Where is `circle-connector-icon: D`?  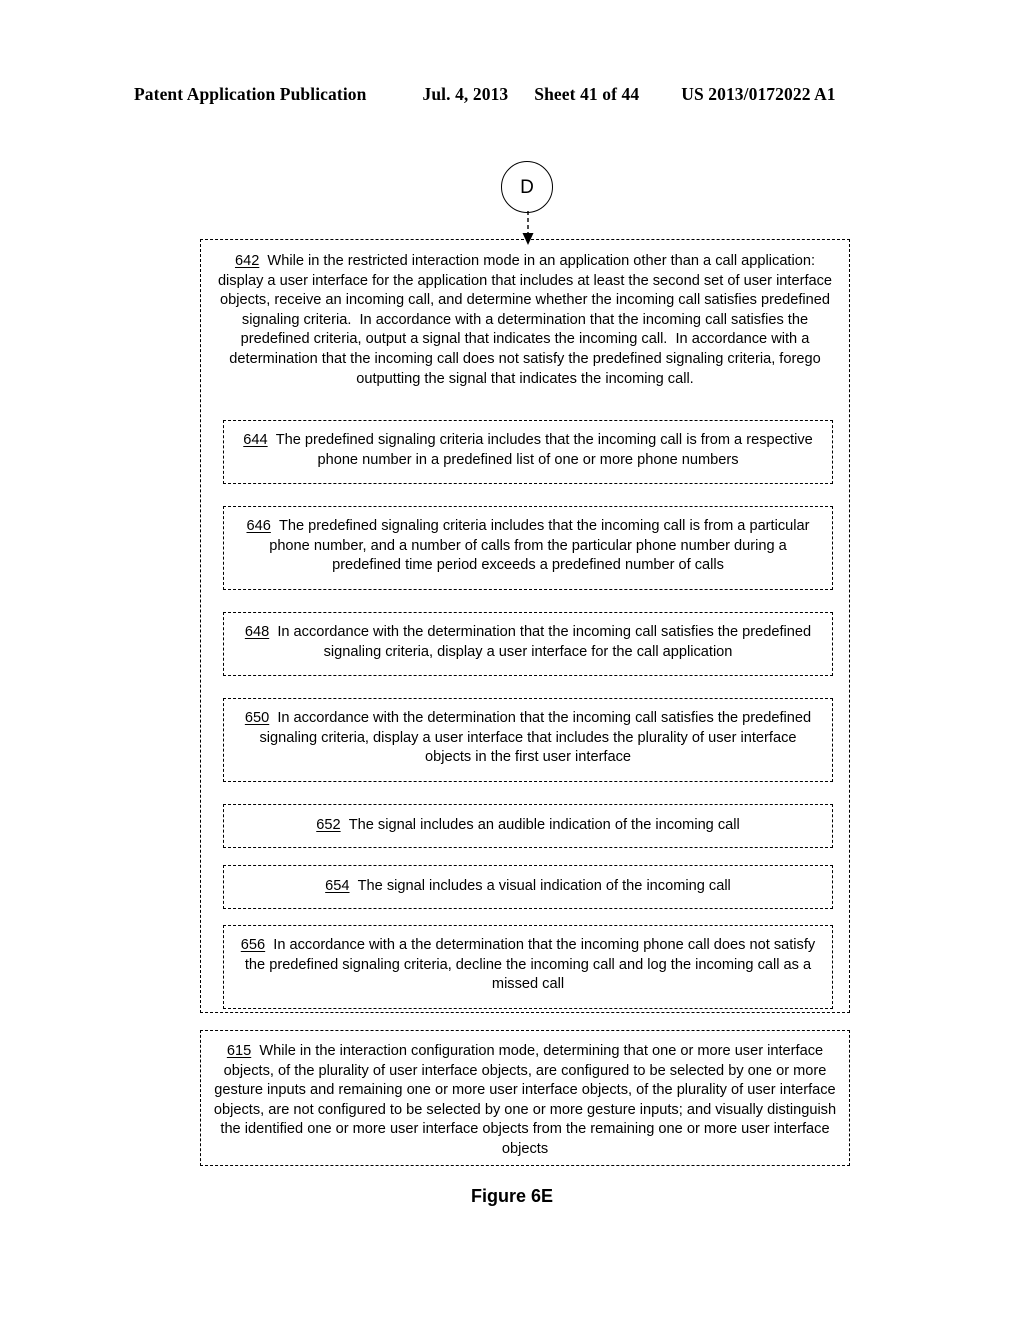
circle-connector-icon: D is located at coordinates (527, 187).